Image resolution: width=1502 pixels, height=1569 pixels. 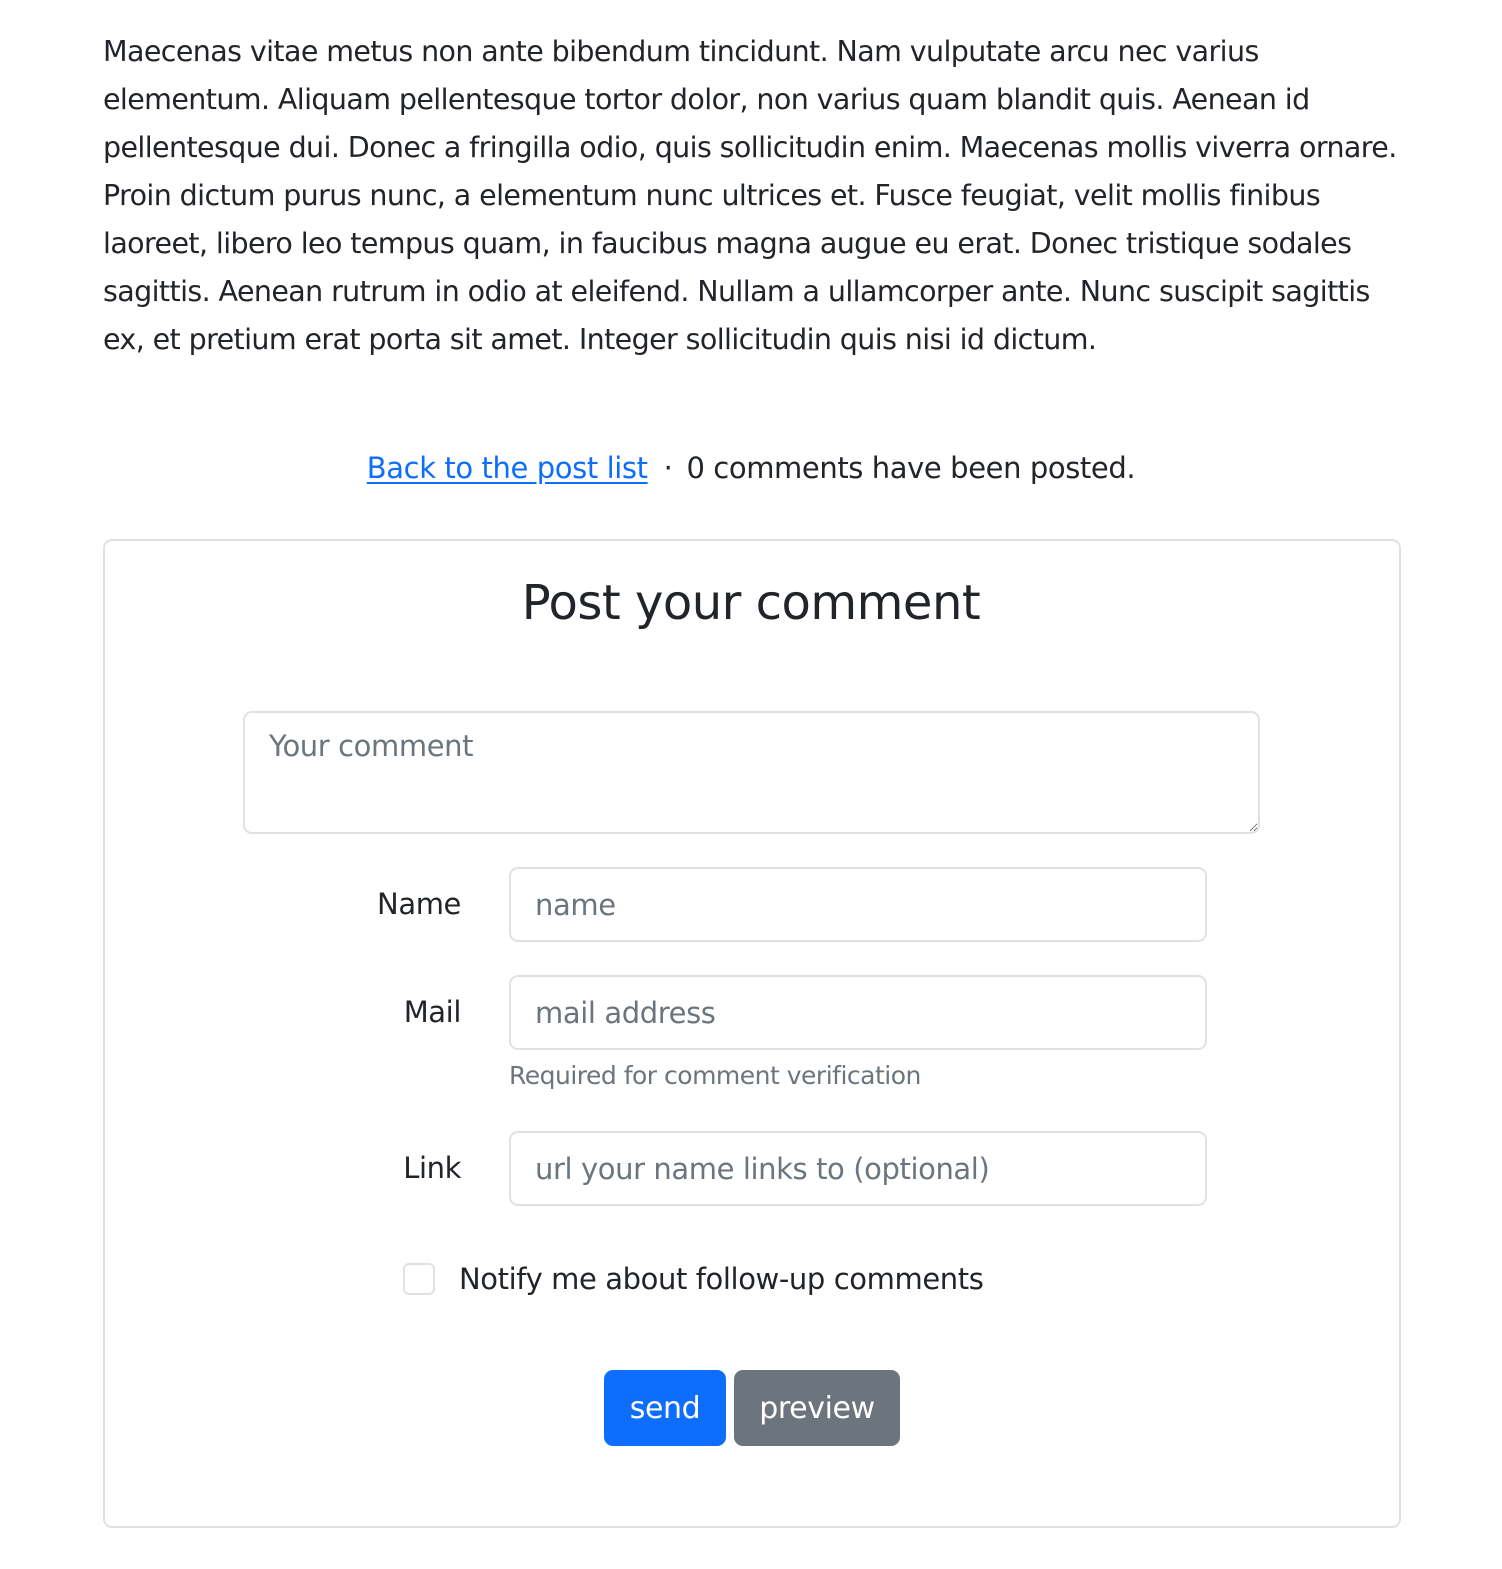 I want to click on preview-button: preview, so click(x=817, y=1408).